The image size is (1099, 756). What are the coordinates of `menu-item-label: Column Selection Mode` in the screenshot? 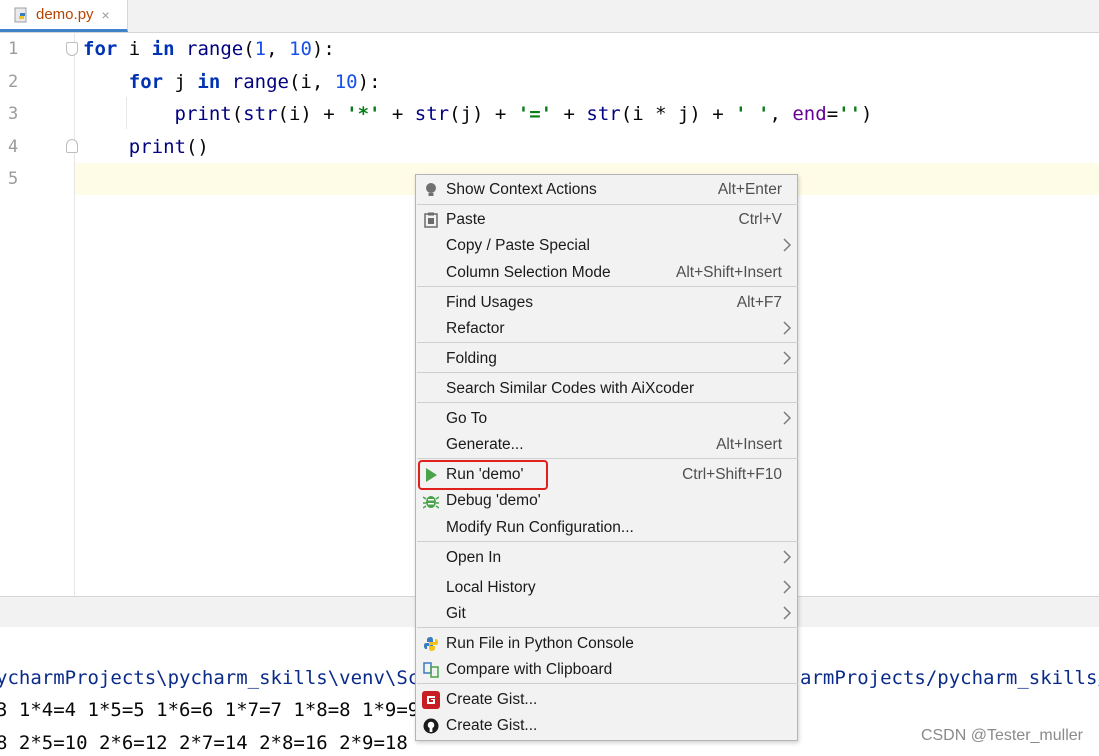 It's located at (528, 272).